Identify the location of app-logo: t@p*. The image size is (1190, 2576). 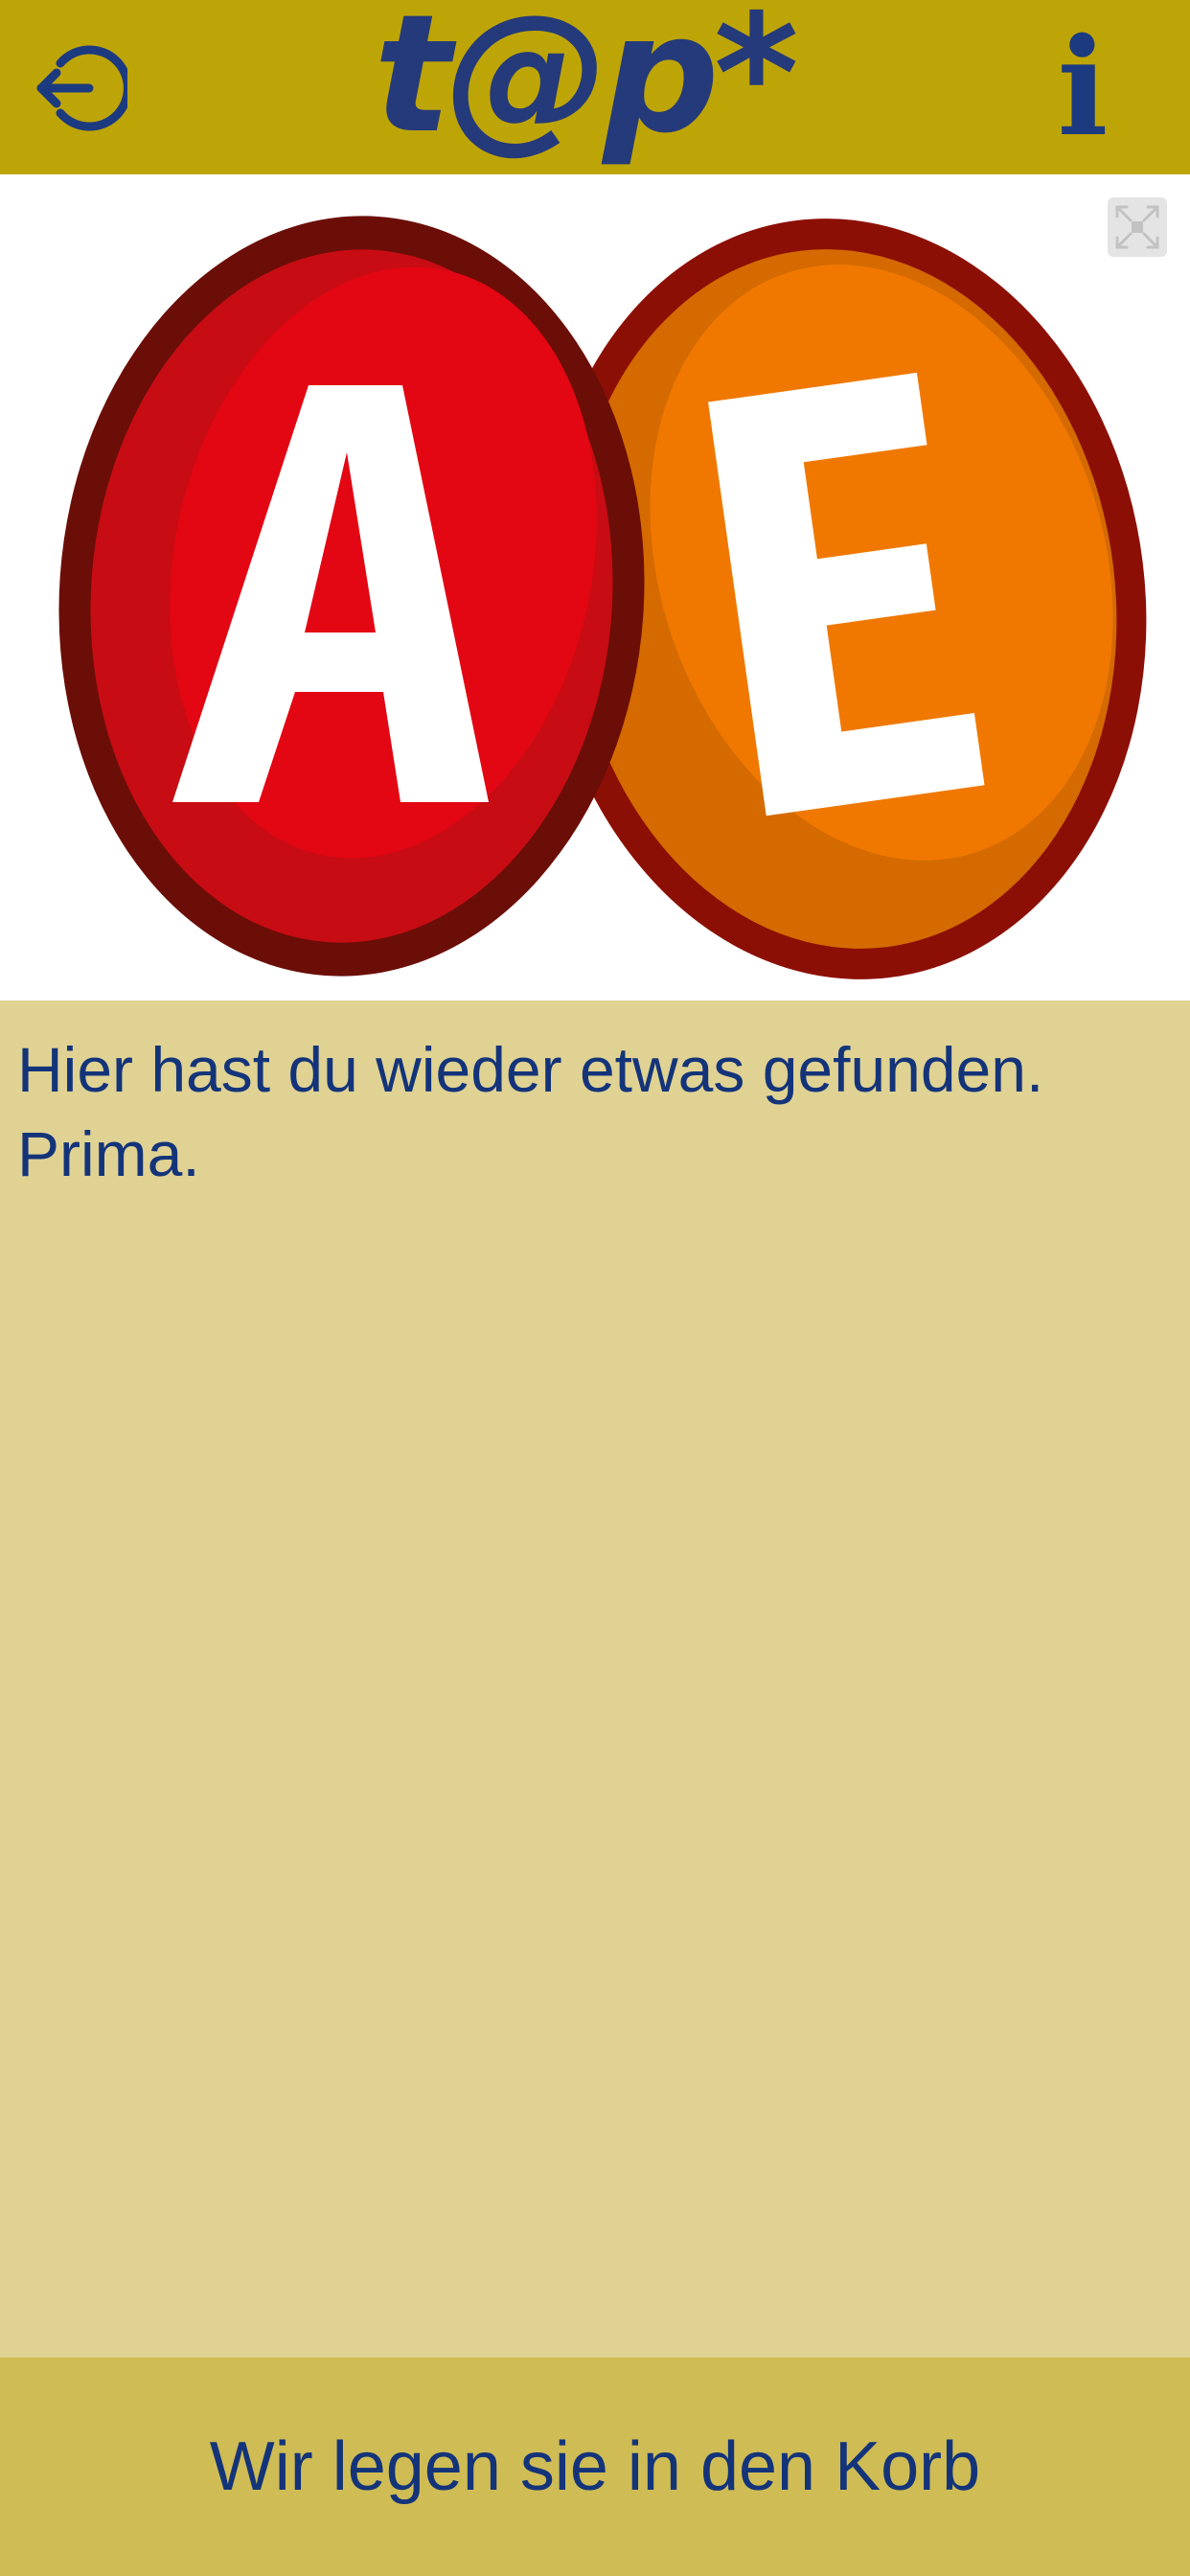
(587, 85).